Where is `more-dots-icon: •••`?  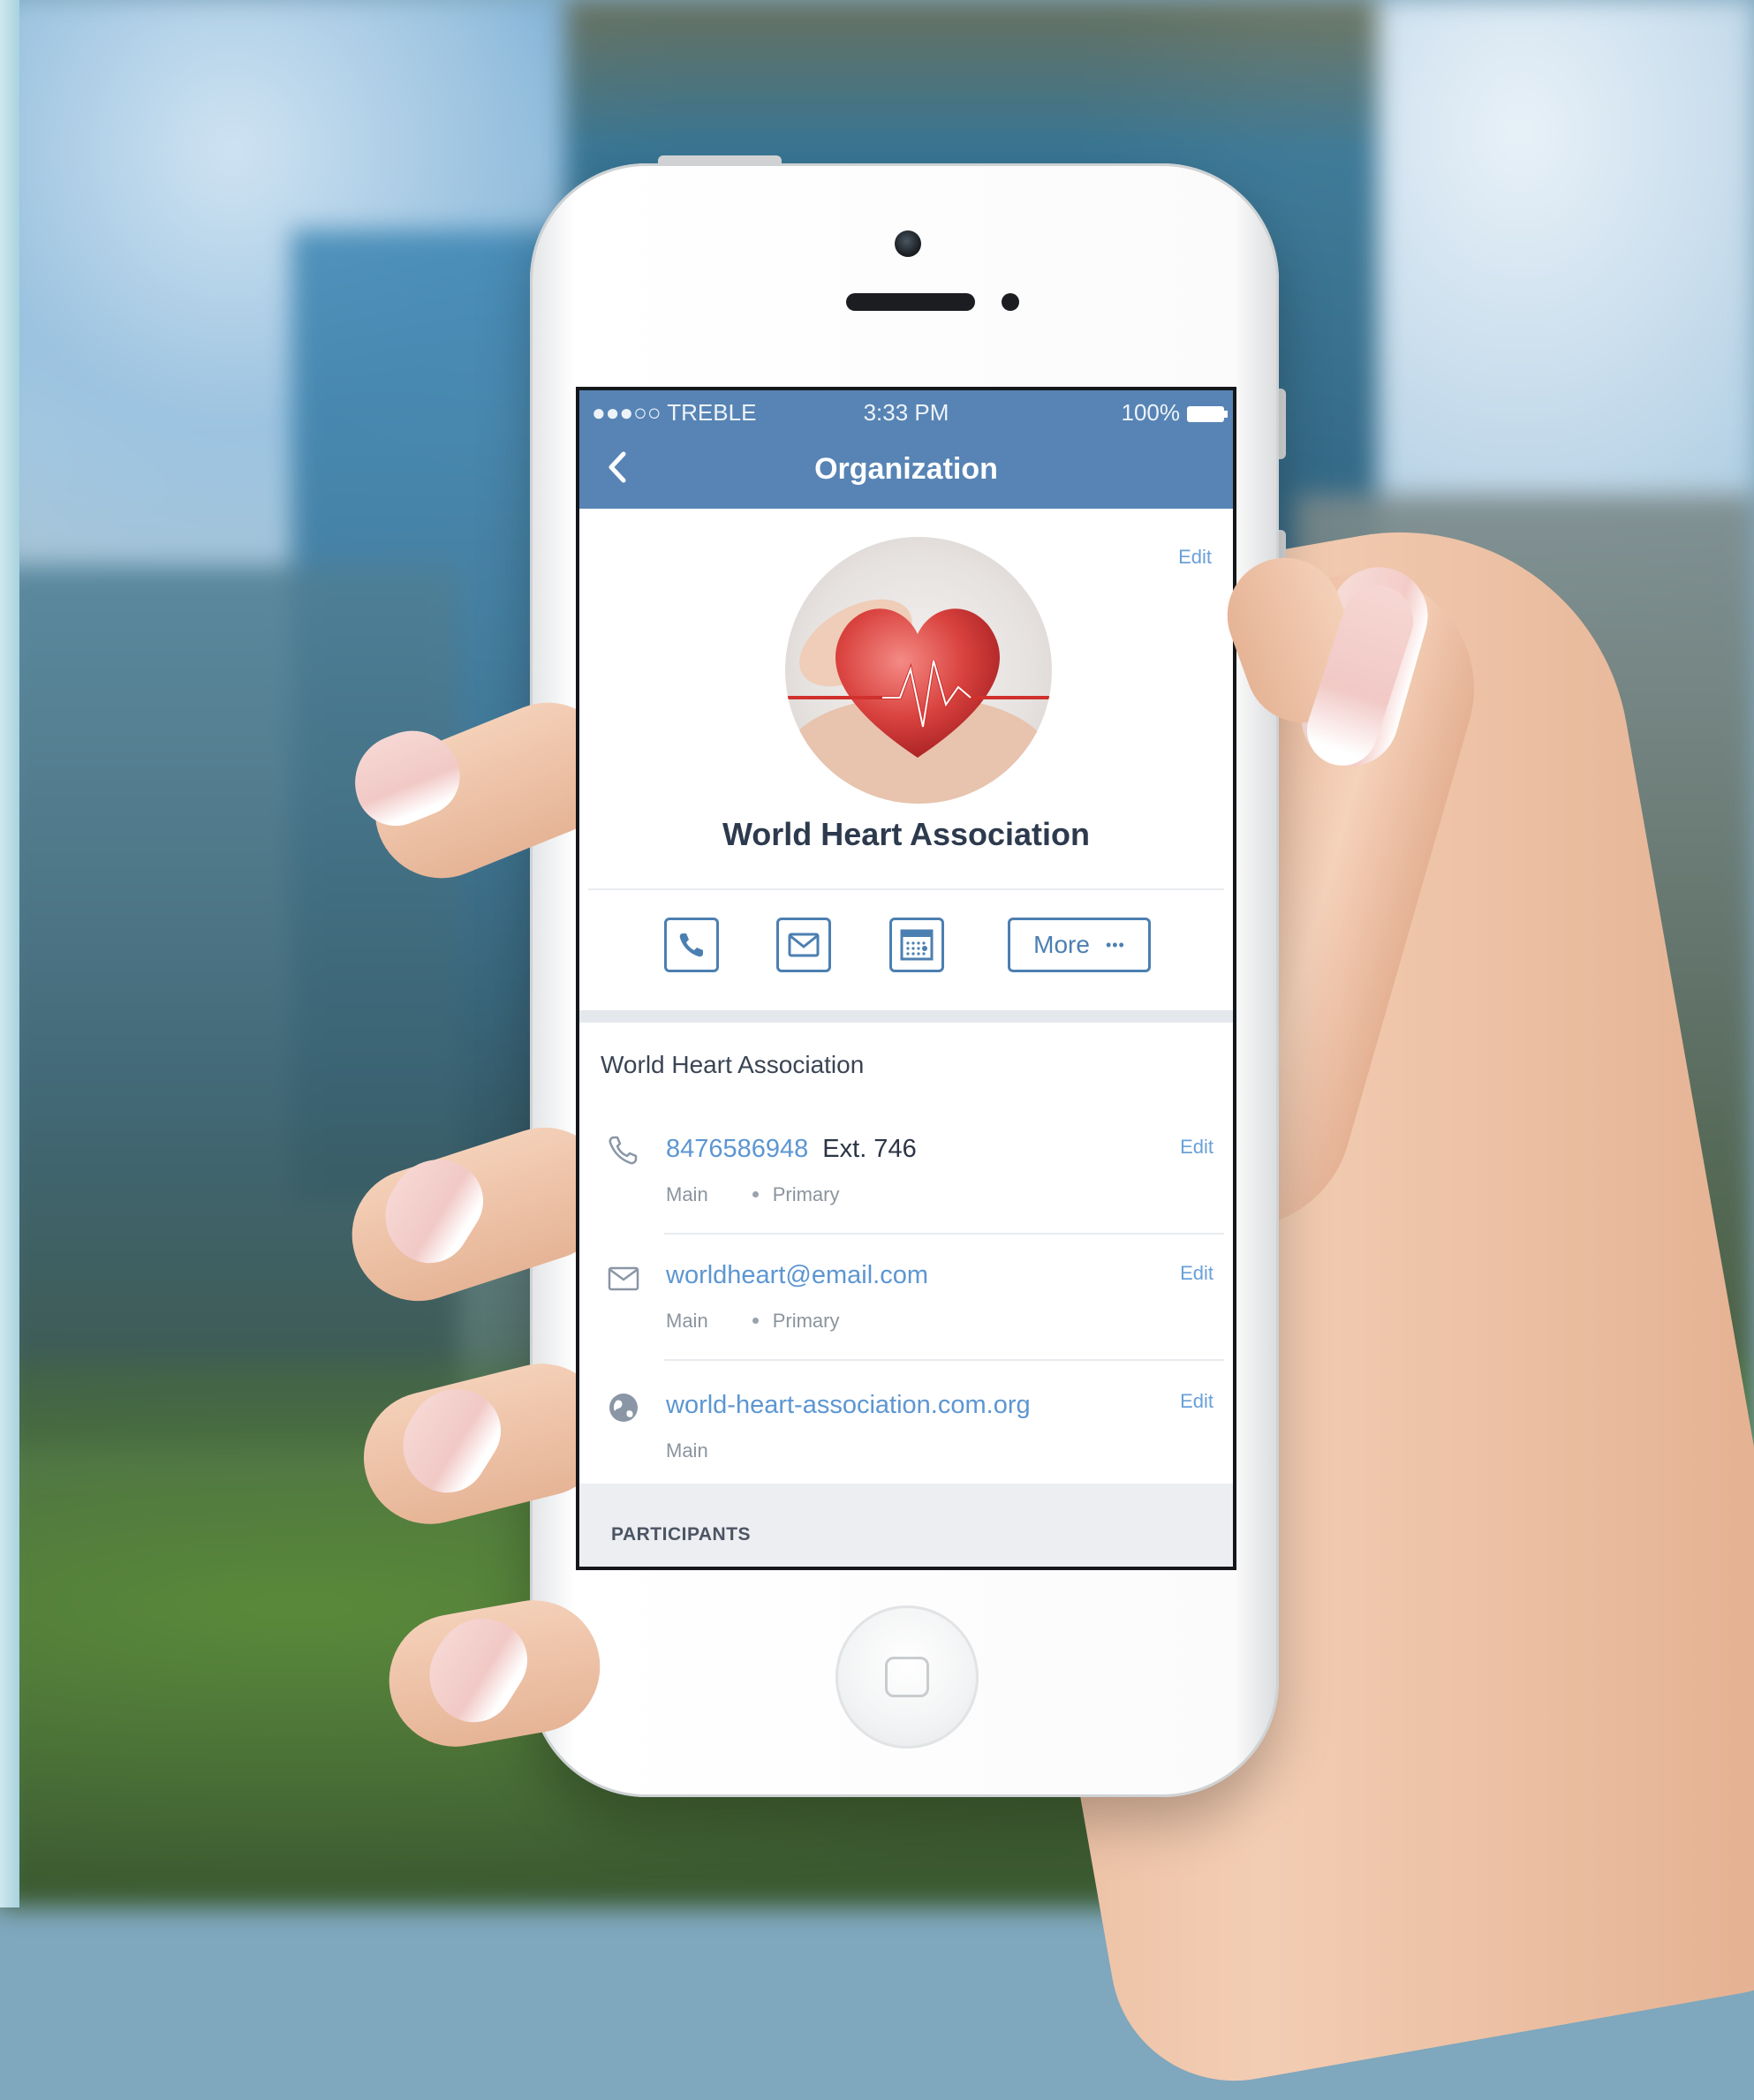 more-dots-icon: ••• is located at coordinates (1115, 945).